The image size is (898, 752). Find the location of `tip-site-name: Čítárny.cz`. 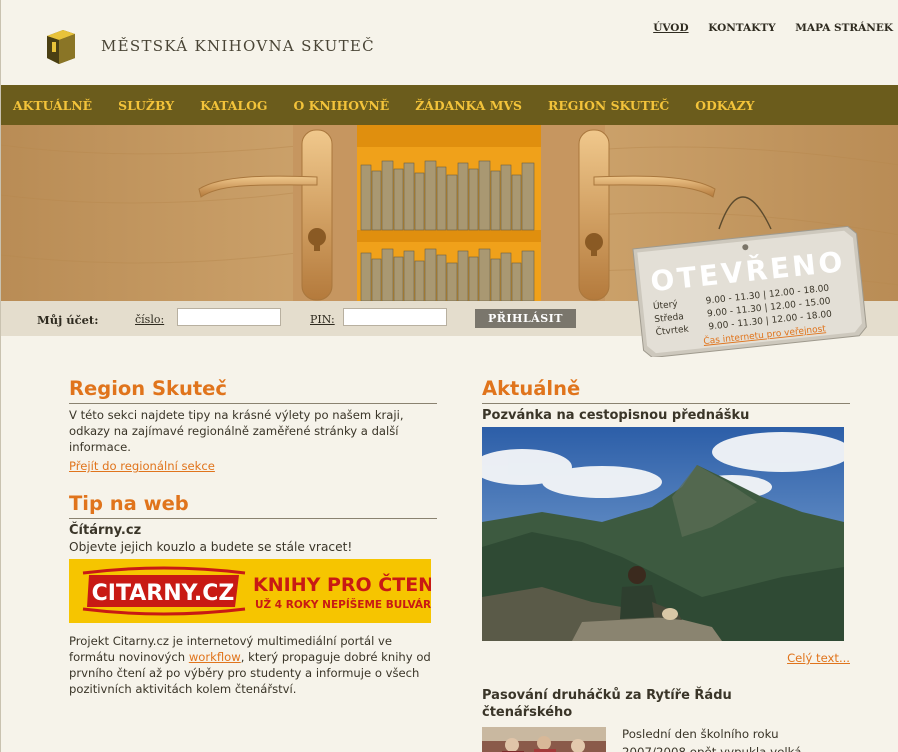

tip-site-name: Čítárny.cz is located at coordinates (105, 530).